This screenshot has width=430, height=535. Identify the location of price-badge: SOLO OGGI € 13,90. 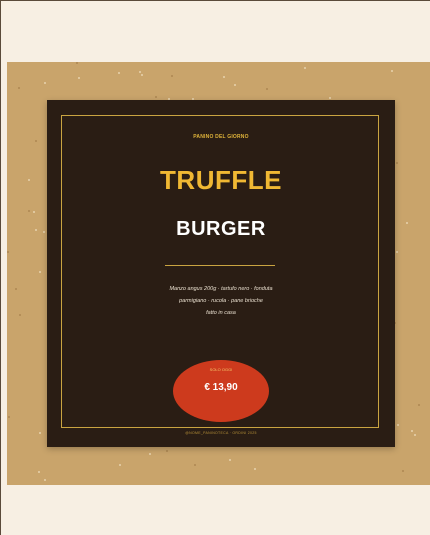
(221, 391).